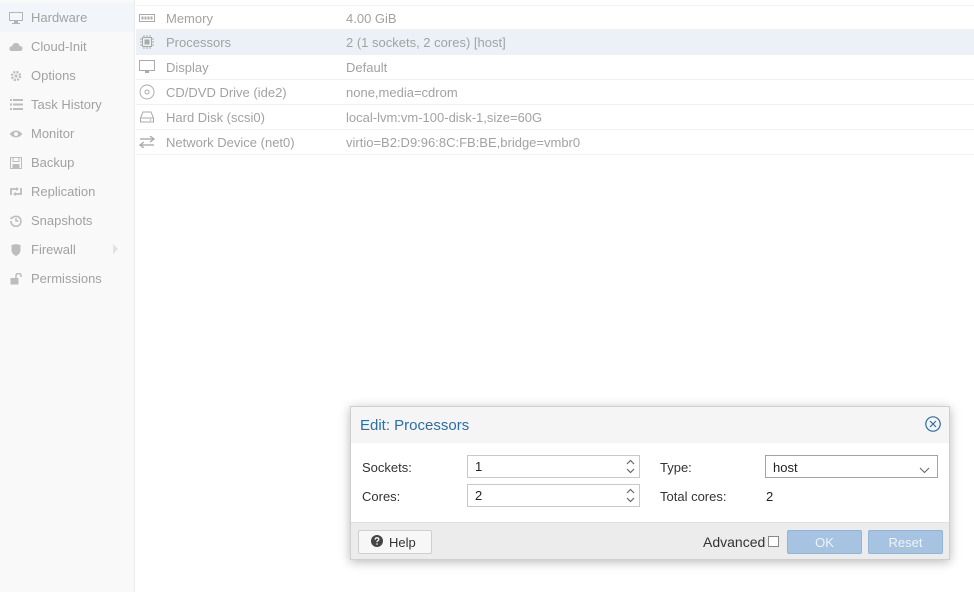 The height and width of the screenshot is (592, 974). What do you see at coordinates (770, 496) in the screenshot?
I see `total-cores-value: 2` at bounding box center [770, 496].